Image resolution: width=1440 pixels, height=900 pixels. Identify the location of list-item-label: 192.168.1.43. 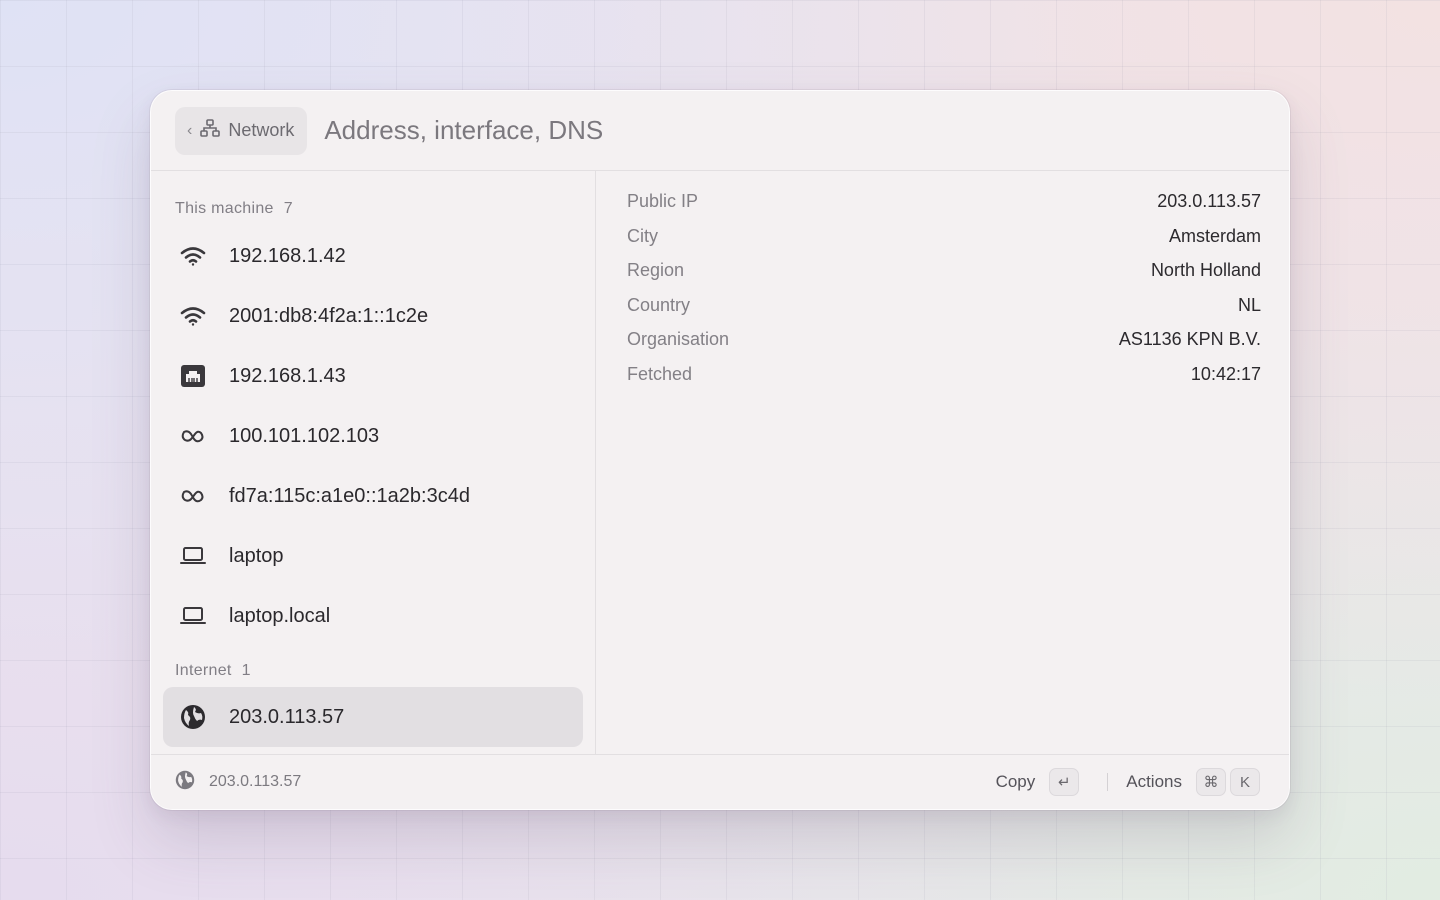
(287, 375).